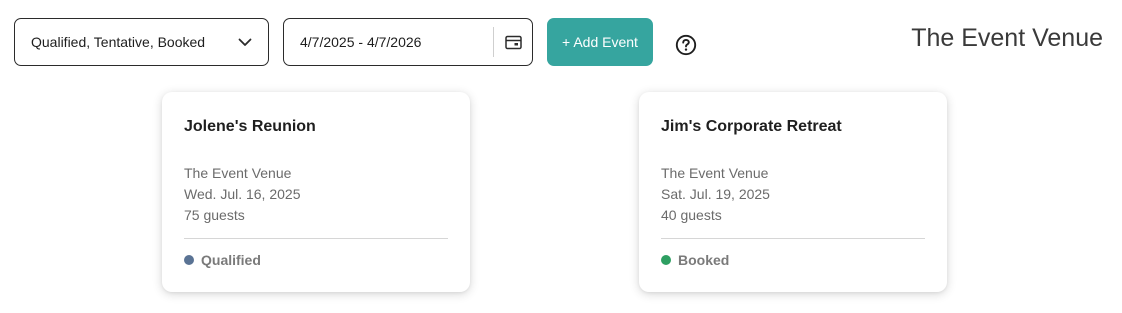  I want to click on date-range-value: 4/7/2025 - 4/7/2026, so click(361, 42).